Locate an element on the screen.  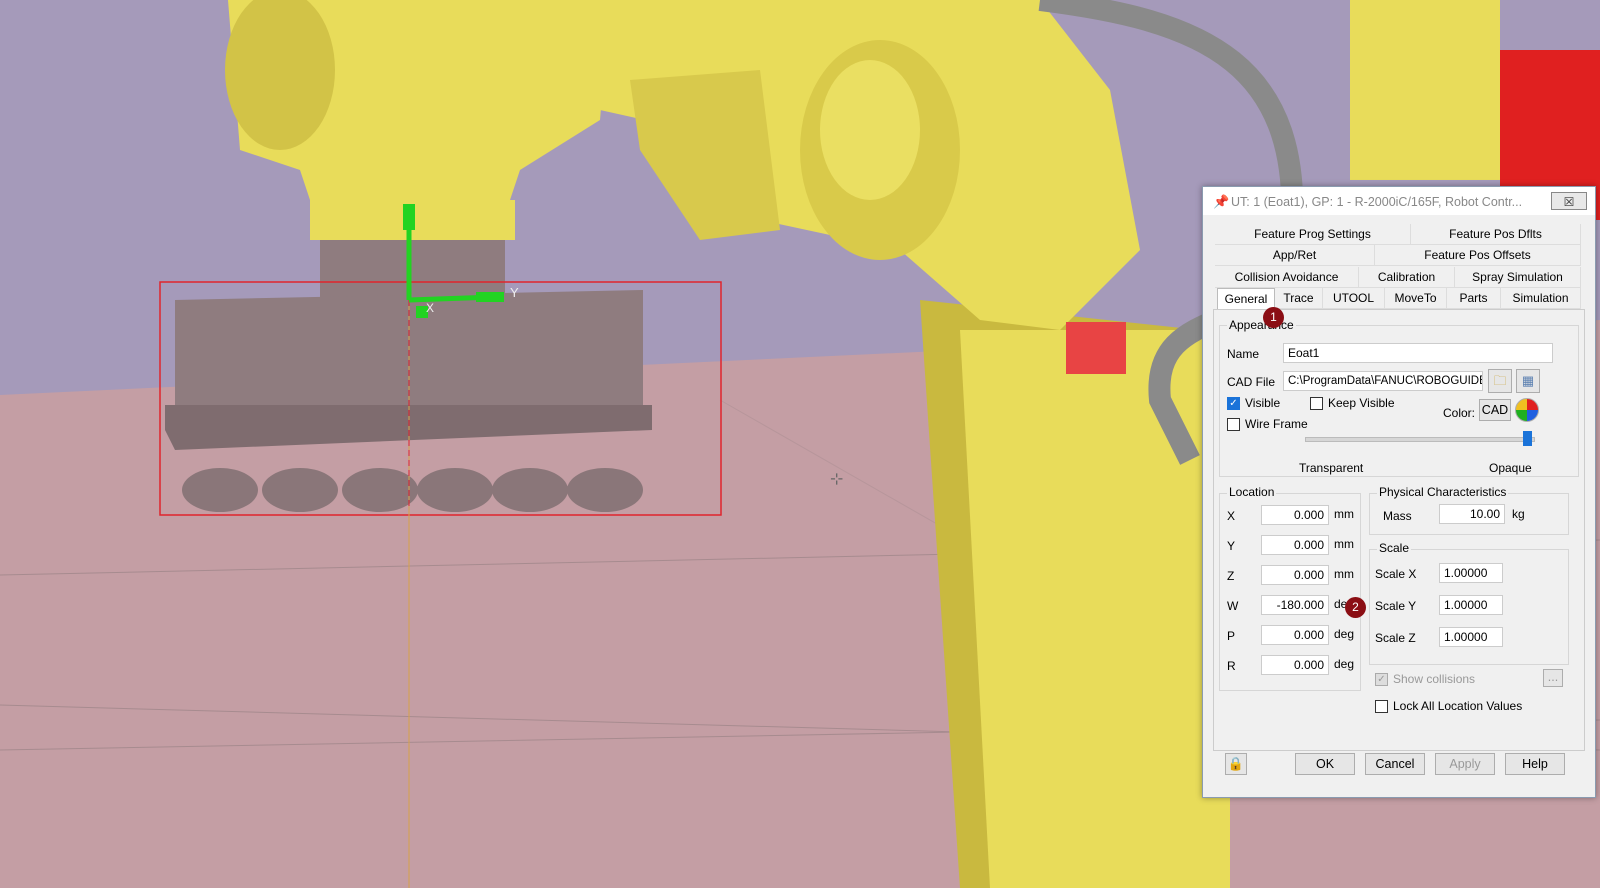
pin-icon: 📌 is located at coordinates (1221, 202).